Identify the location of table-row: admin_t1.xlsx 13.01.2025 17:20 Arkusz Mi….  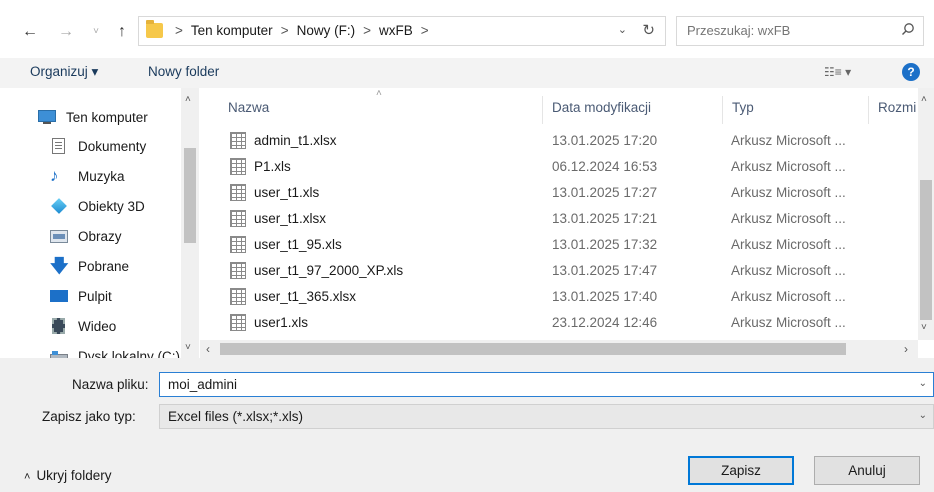
(560, 140).